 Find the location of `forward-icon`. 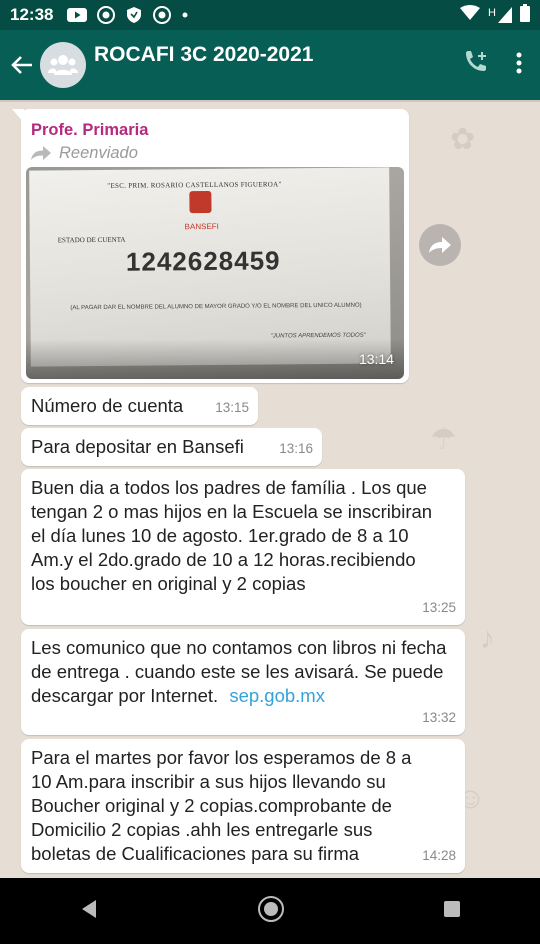

forward-icon is located at coordinates (440, 245).